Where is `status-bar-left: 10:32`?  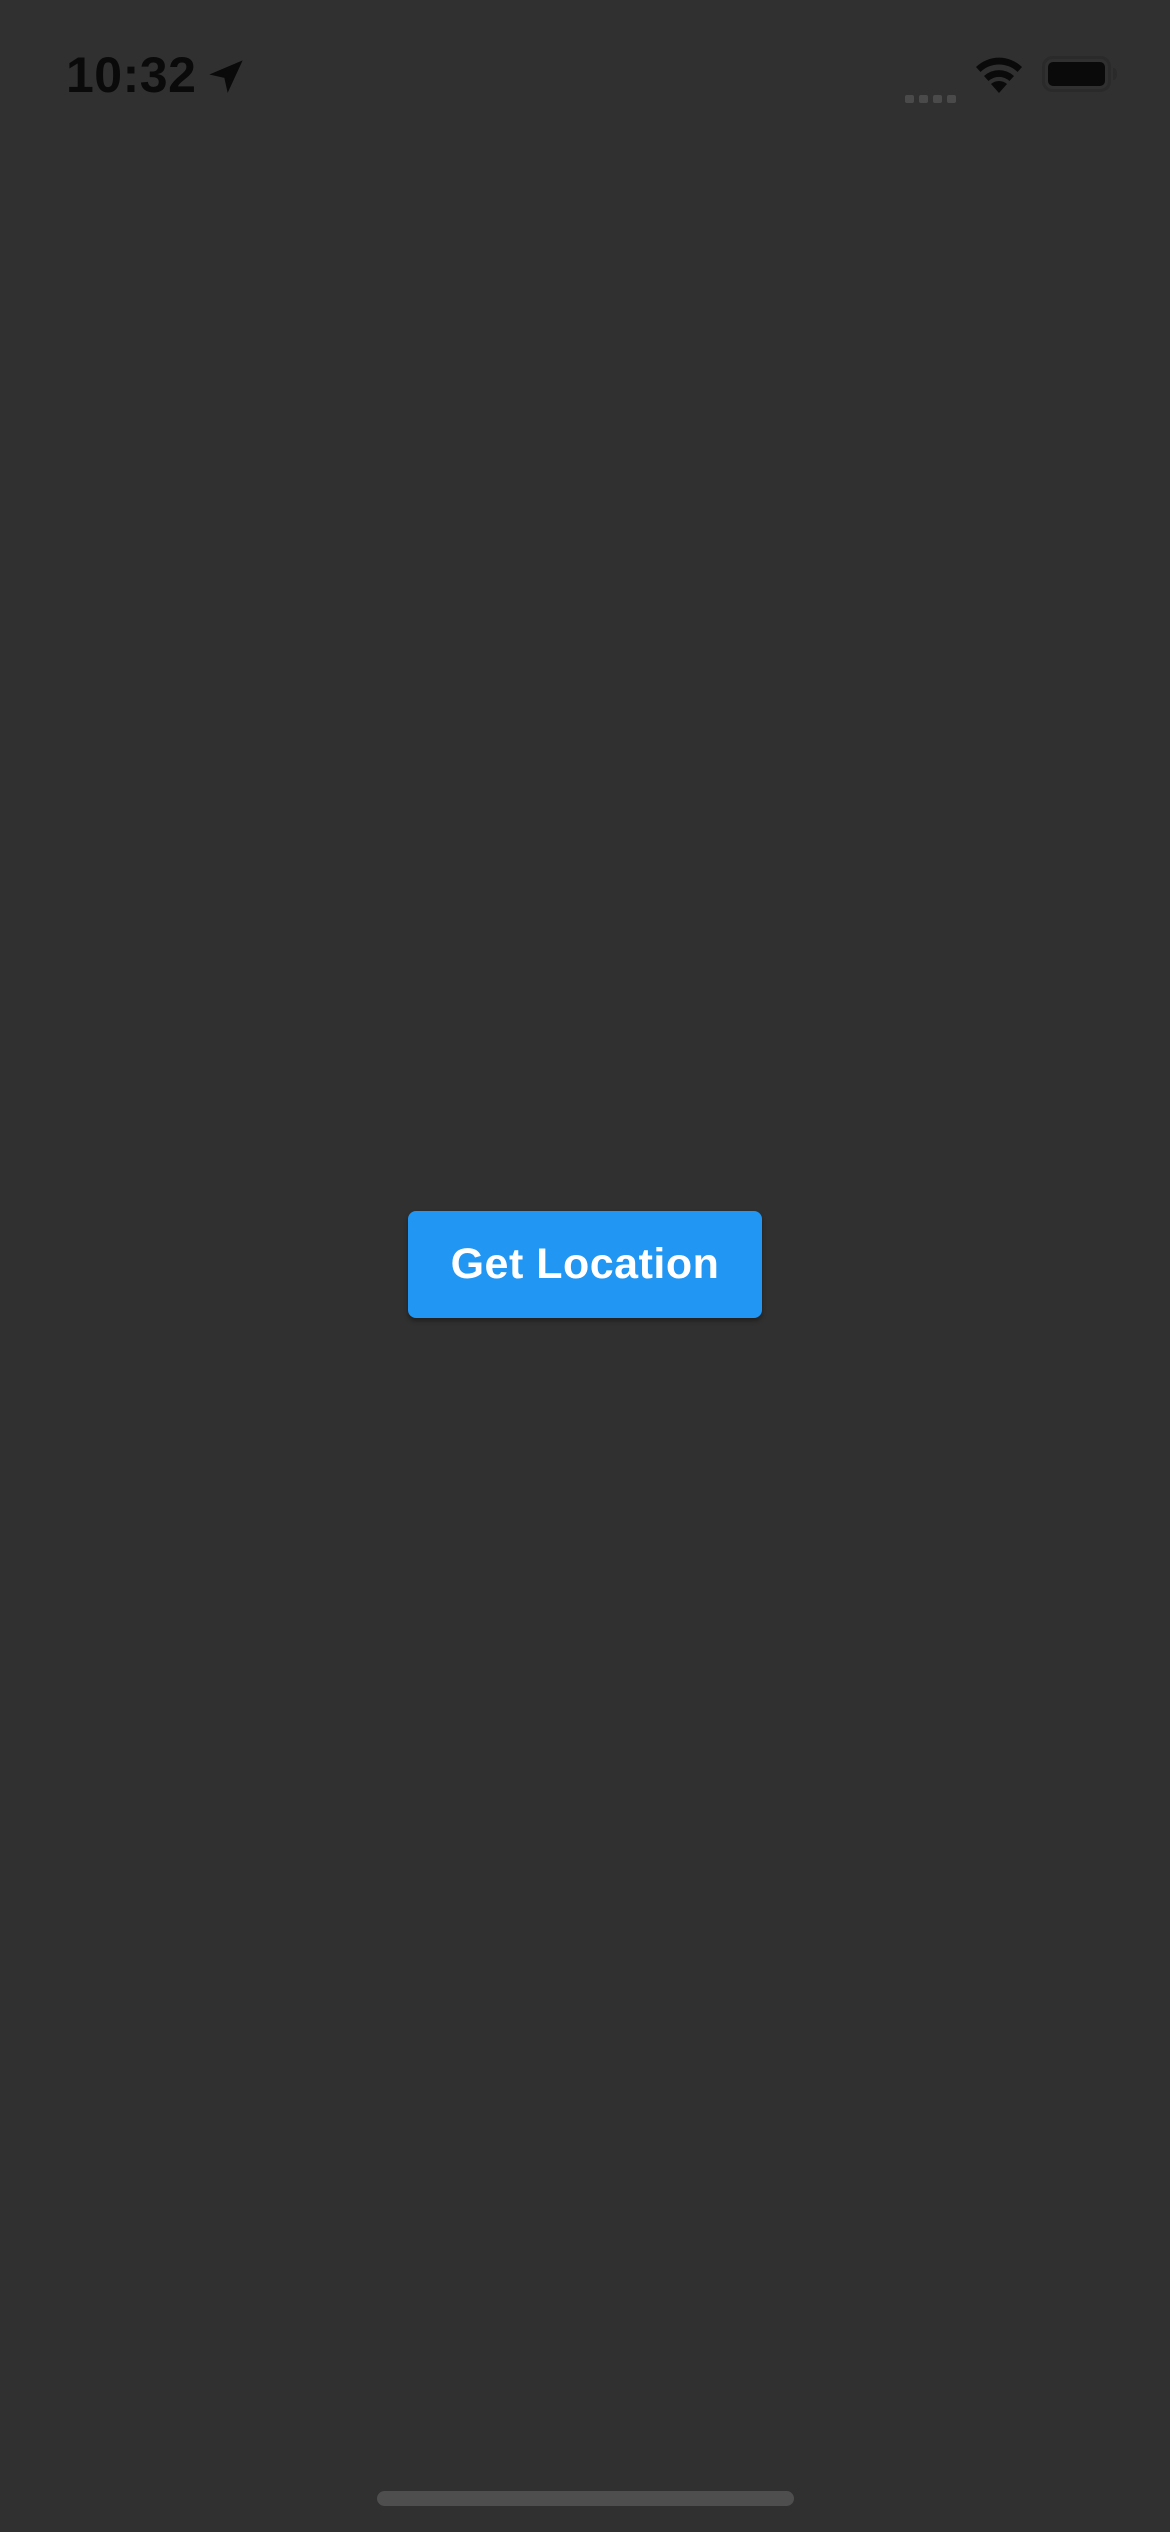 status-bar-left: 10:32 is located at coordinates (156, 75).